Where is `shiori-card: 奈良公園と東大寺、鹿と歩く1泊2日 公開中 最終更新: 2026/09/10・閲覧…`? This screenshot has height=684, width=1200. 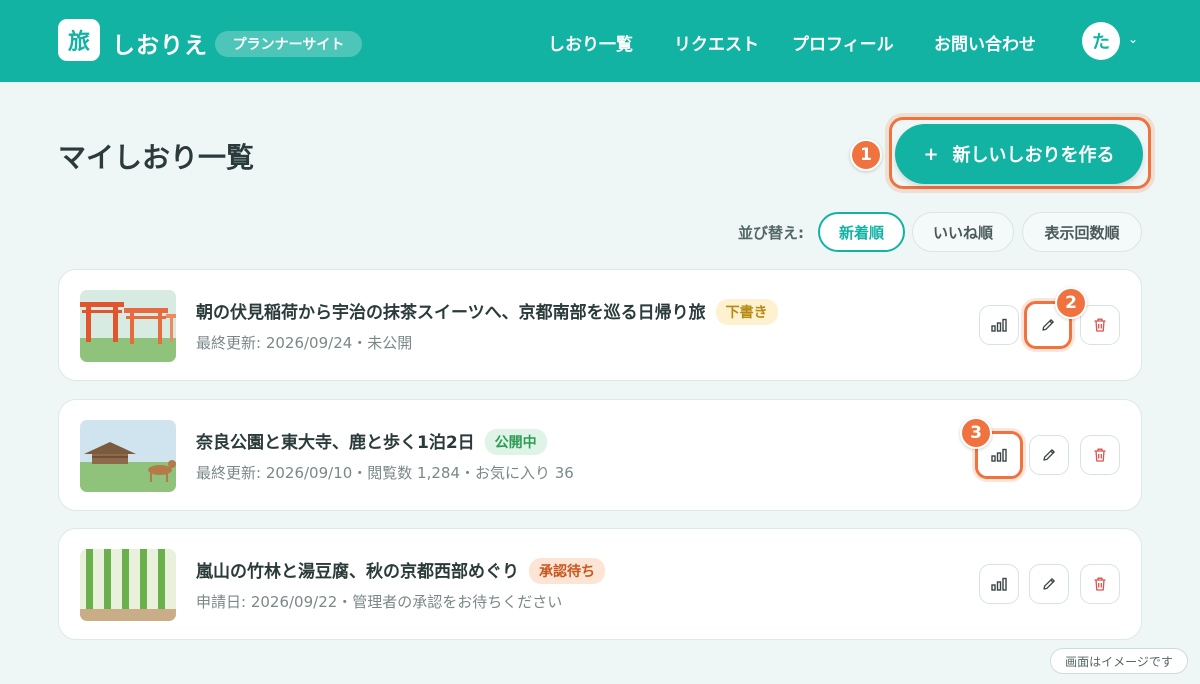 shiori-card: 奈良公園と東大寺、鹿と歩く1泊2日 公開中 最終更新: 2026/09/10・閲覧… is located at coordinates (600, 455).